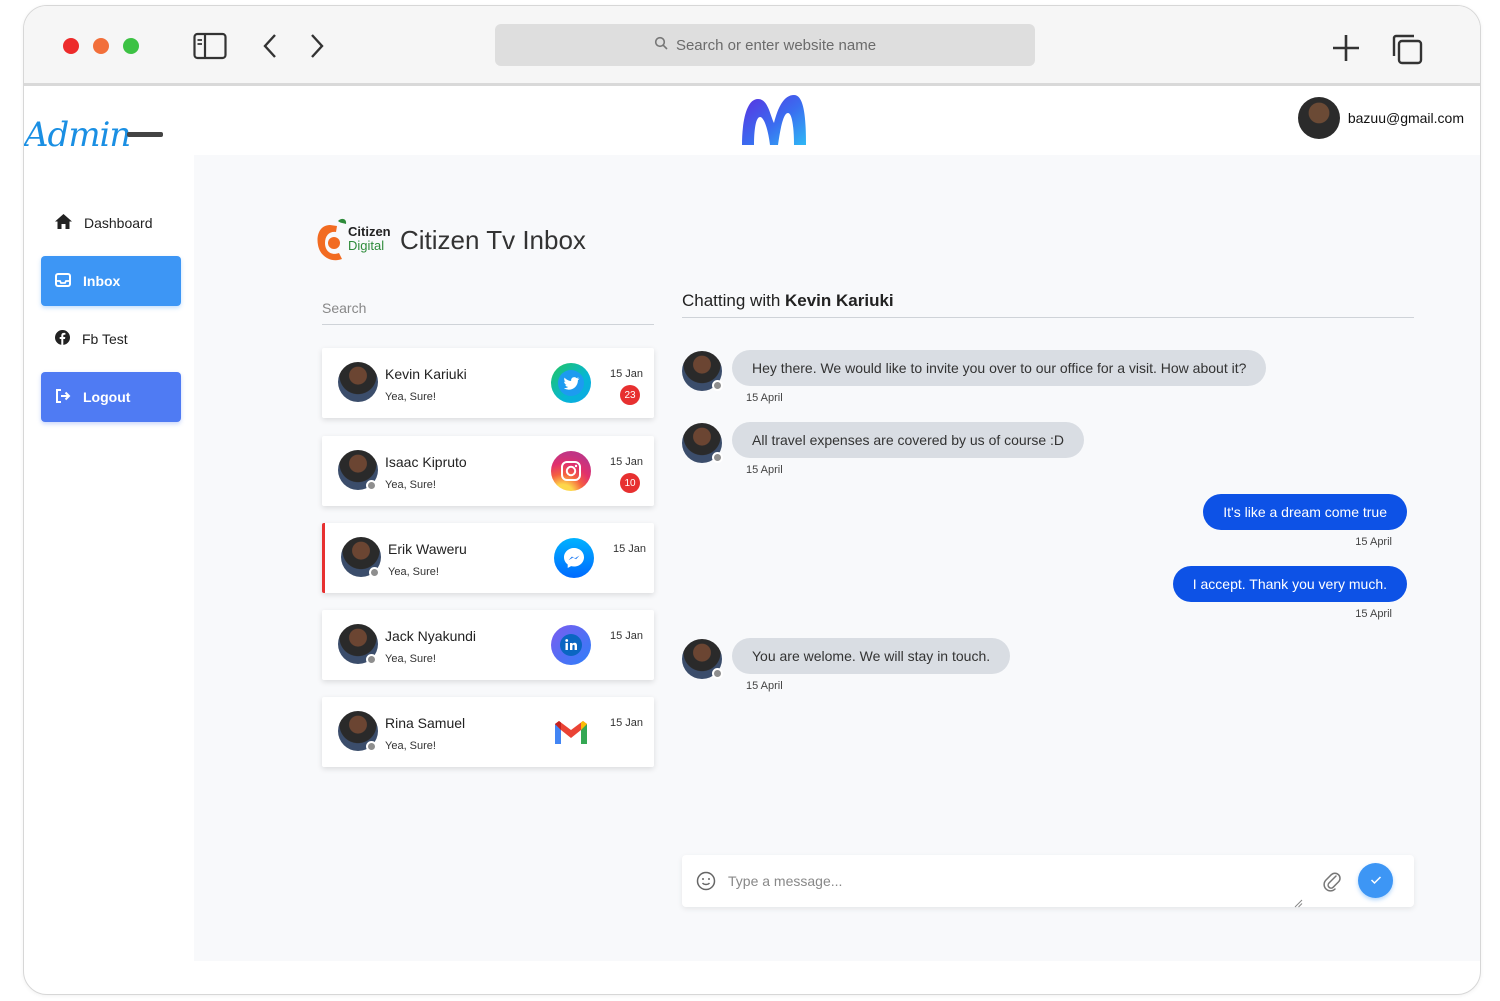 The width and height of the screenshot is (1500, 1001). Describe the element at coordinates (488, 732) in the screenshot. I see `conversation-item-rina-samuel: Rina Samuel Yea, Sure! 15 Jan` at that location.